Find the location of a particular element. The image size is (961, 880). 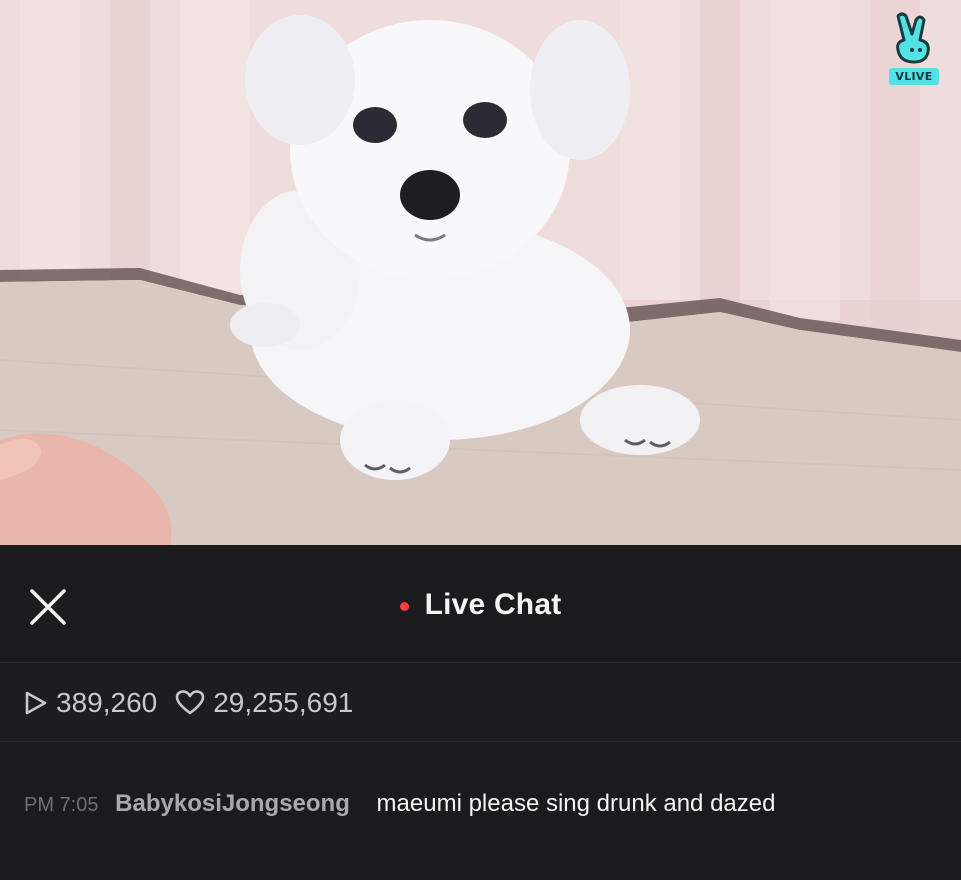

stats-row: 389,260 29,255,691 is located at coordinates (480, 703).